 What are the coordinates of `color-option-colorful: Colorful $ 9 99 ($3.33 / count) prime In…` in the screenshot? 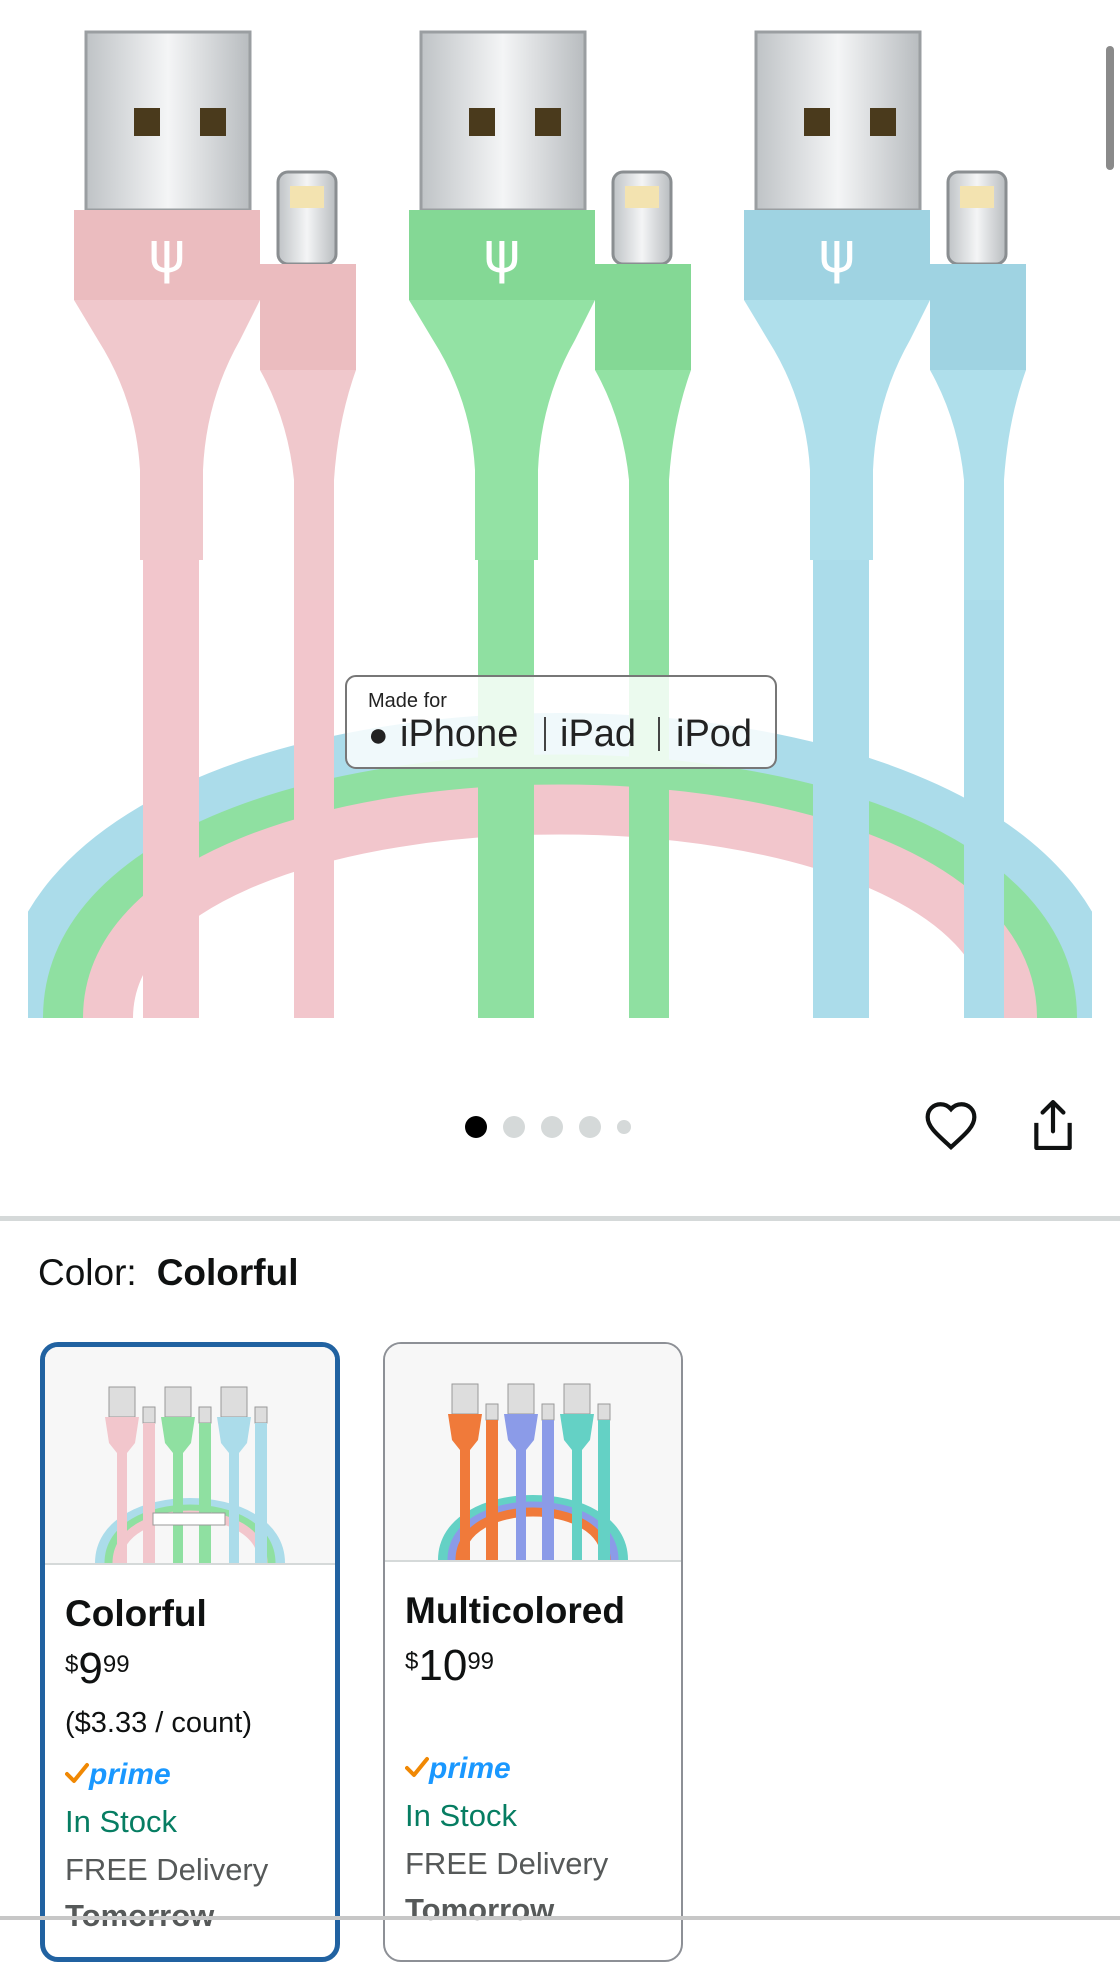 It's located at (190, 1652).